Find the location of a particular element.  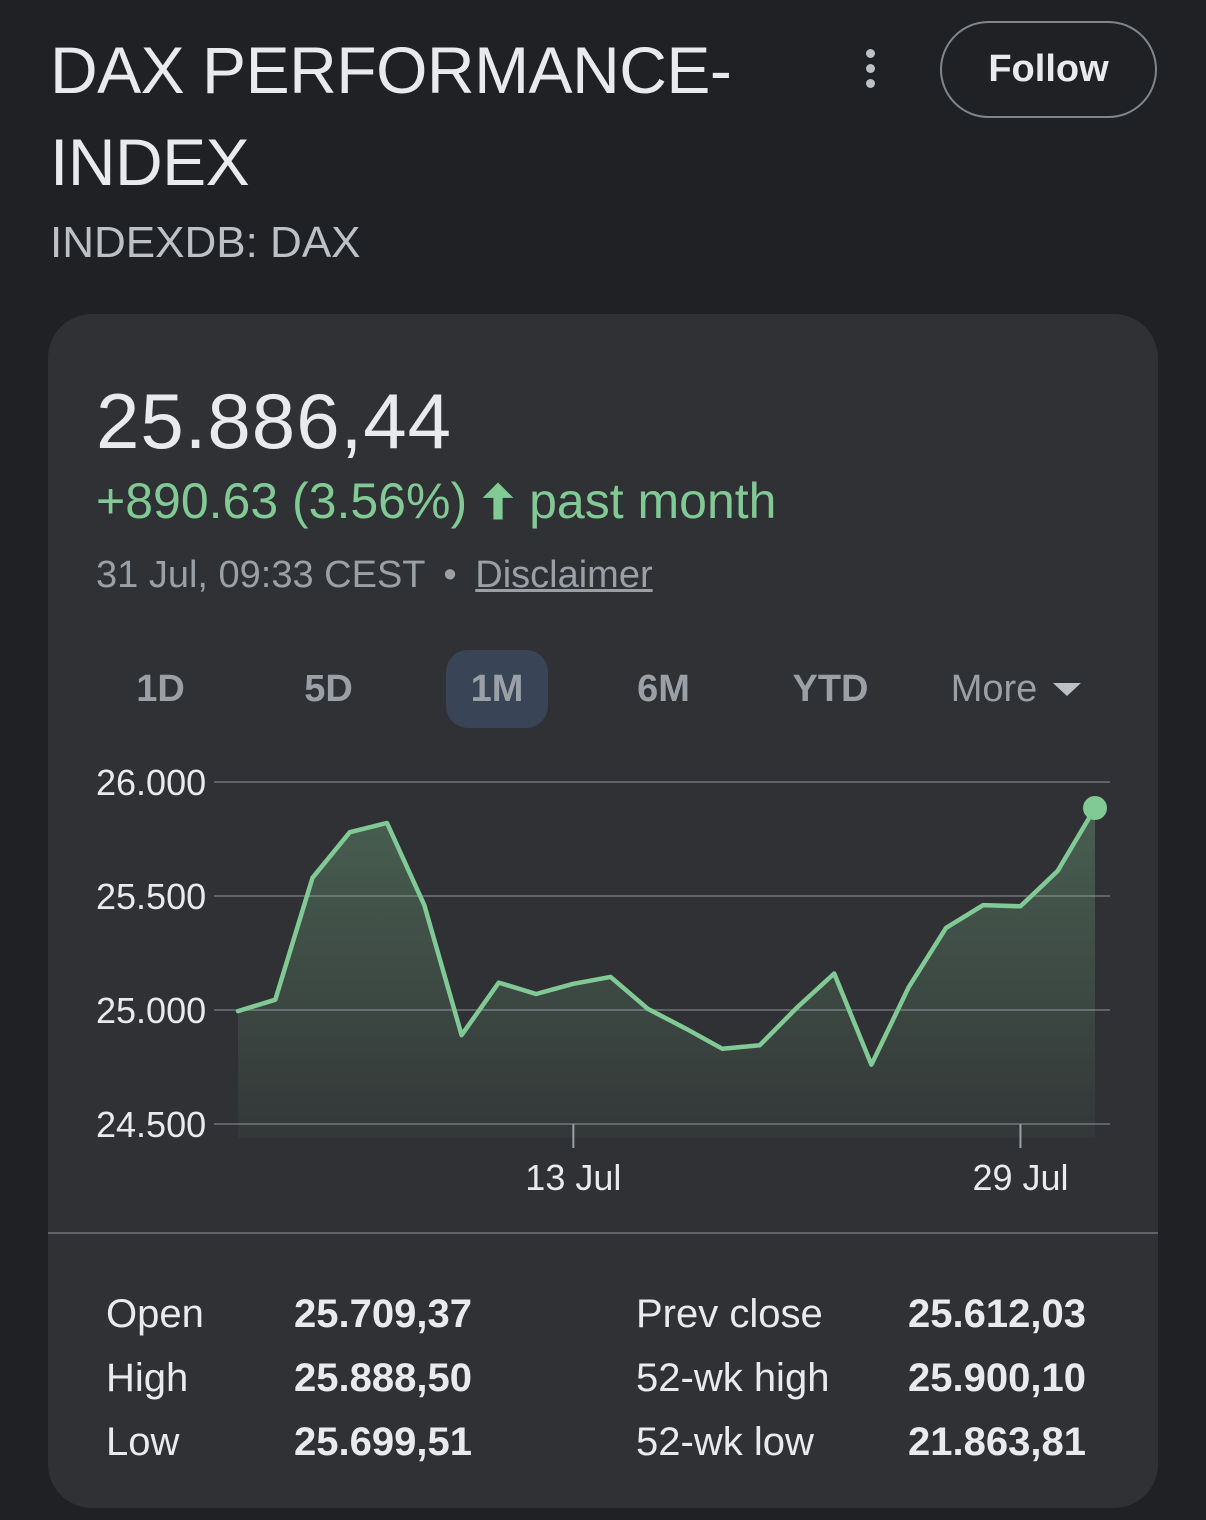

tab-label: 1D is located at coordinates (160, 688).